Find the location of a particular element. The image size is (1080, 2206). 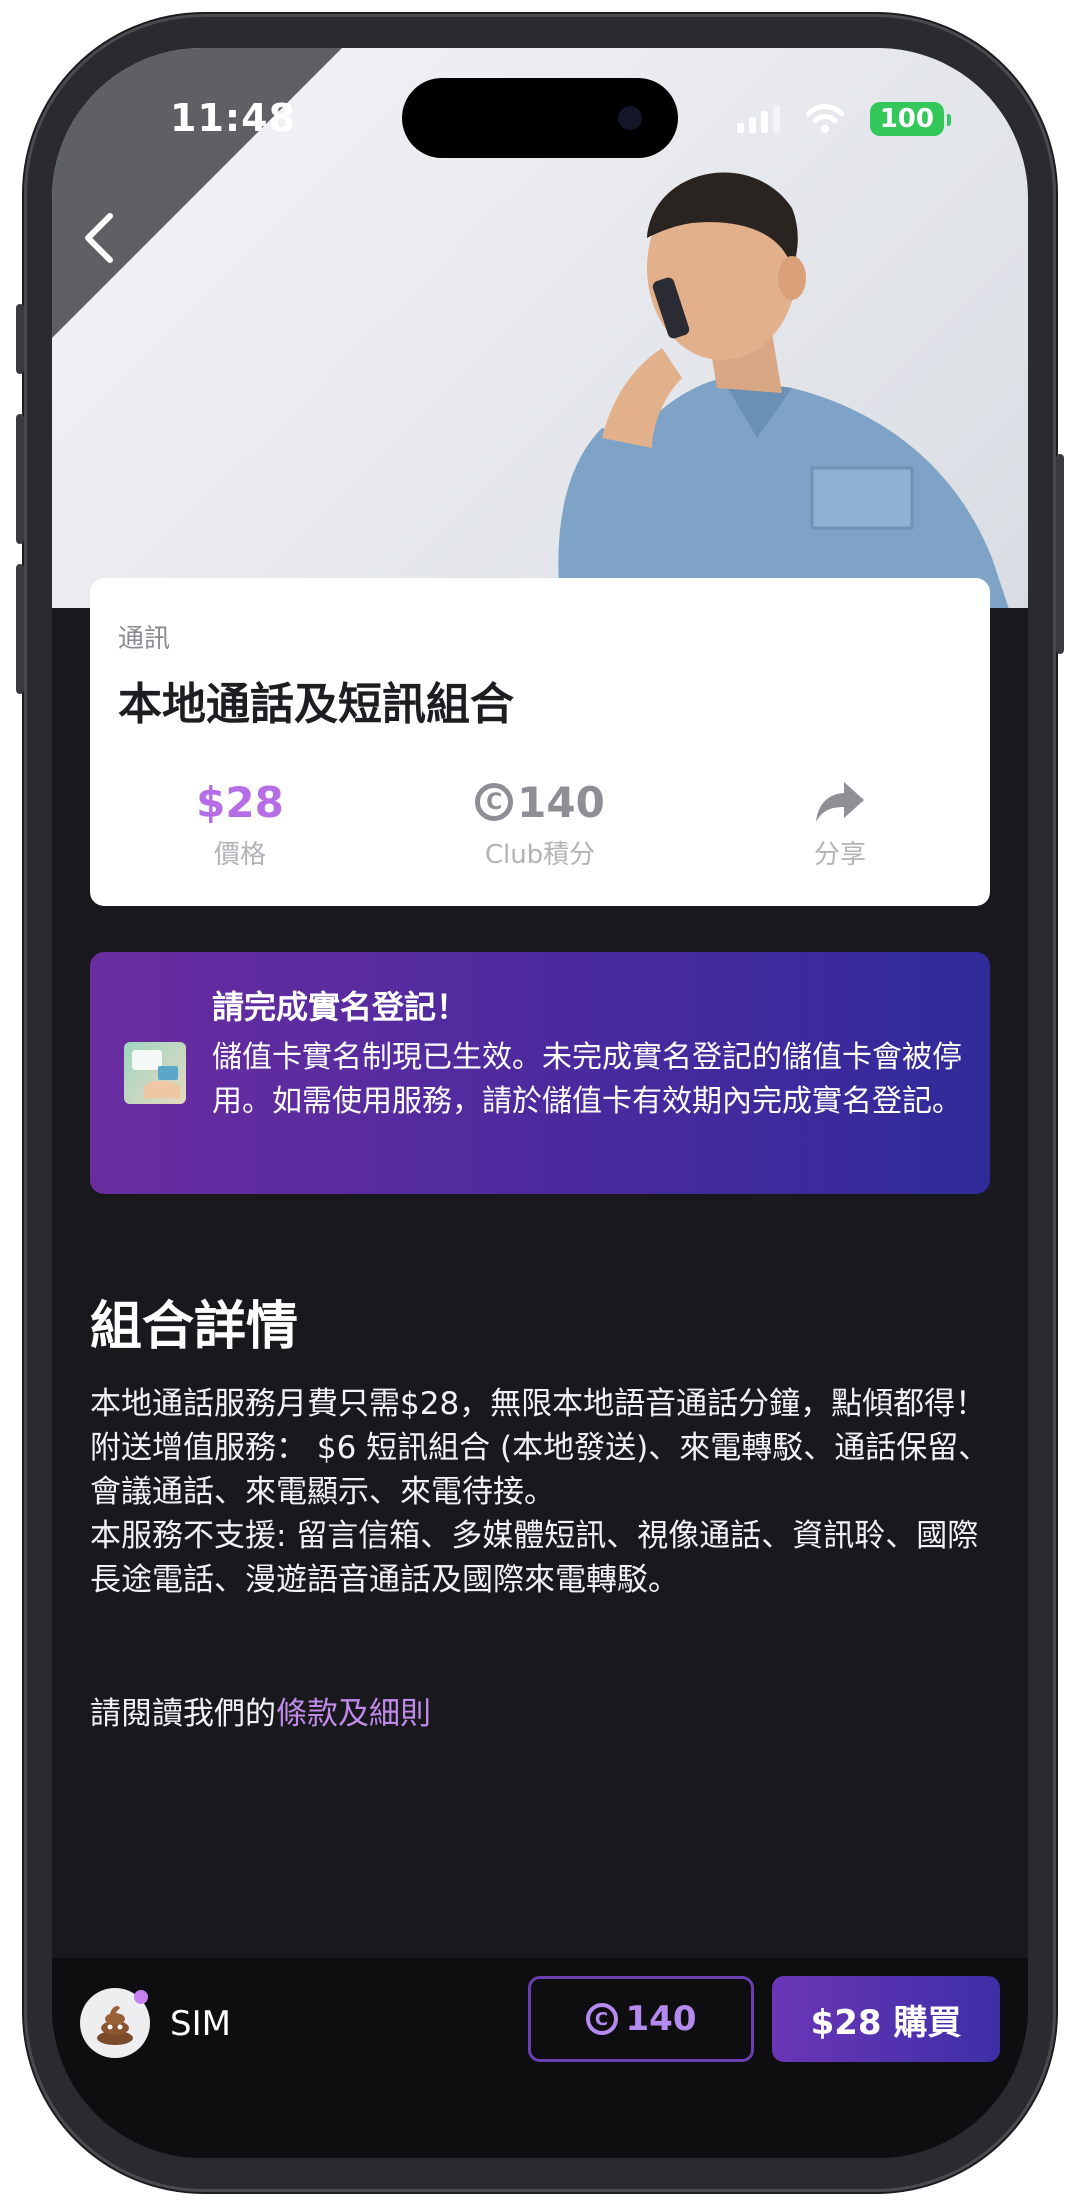

price-label: 價格 is located at coordinates (239, 855).